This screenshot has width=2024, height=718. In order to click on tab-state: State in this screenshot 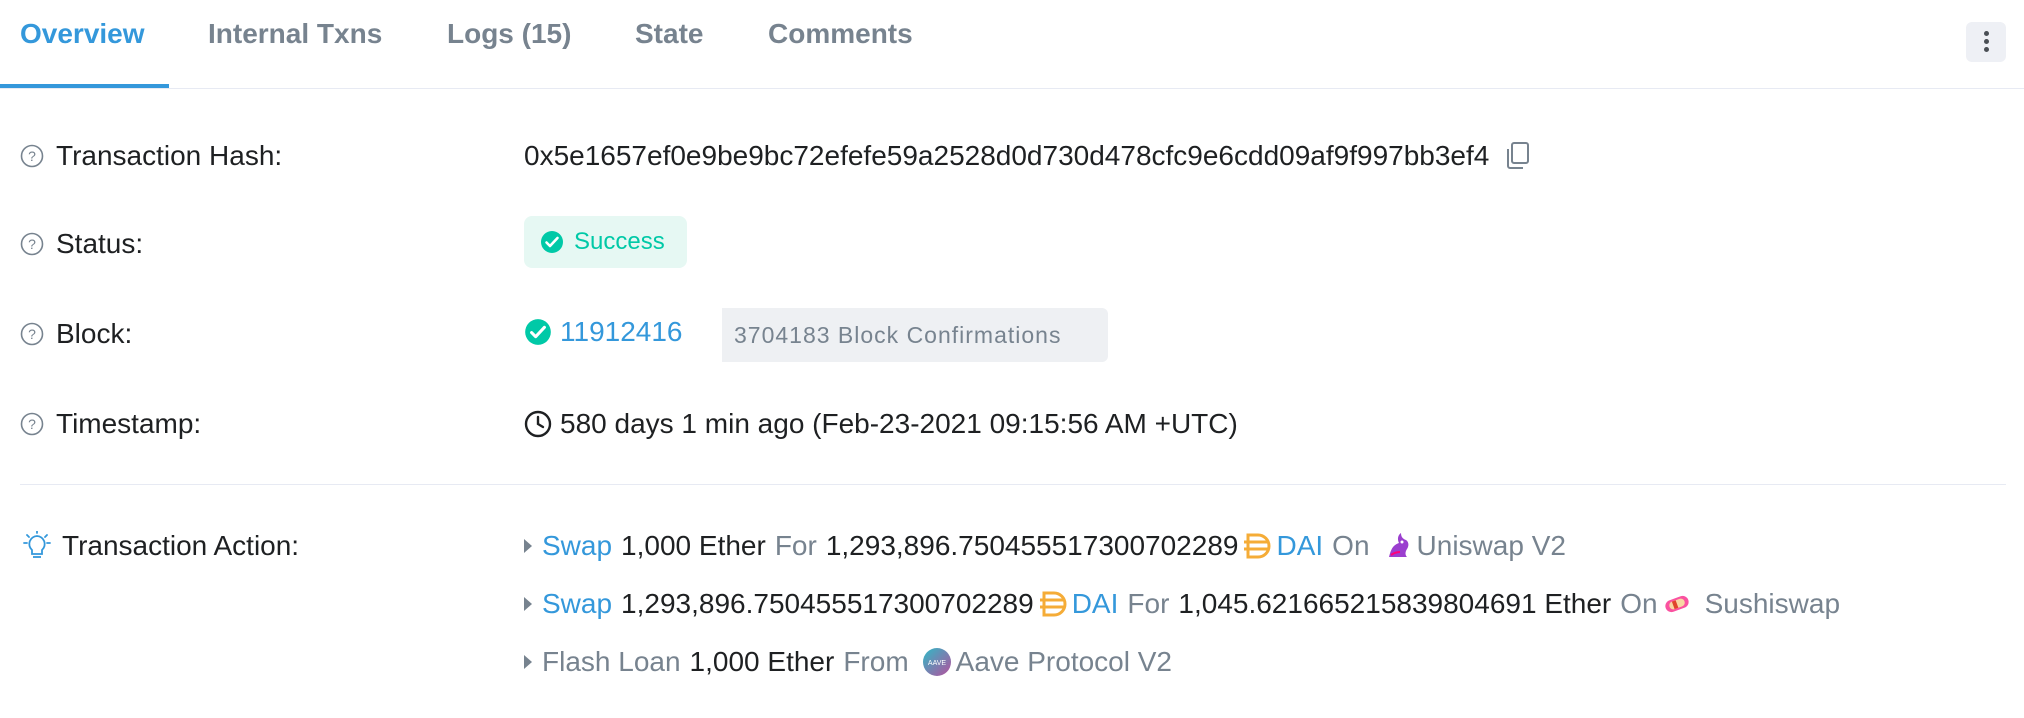, I will do `click(669, 34)`.